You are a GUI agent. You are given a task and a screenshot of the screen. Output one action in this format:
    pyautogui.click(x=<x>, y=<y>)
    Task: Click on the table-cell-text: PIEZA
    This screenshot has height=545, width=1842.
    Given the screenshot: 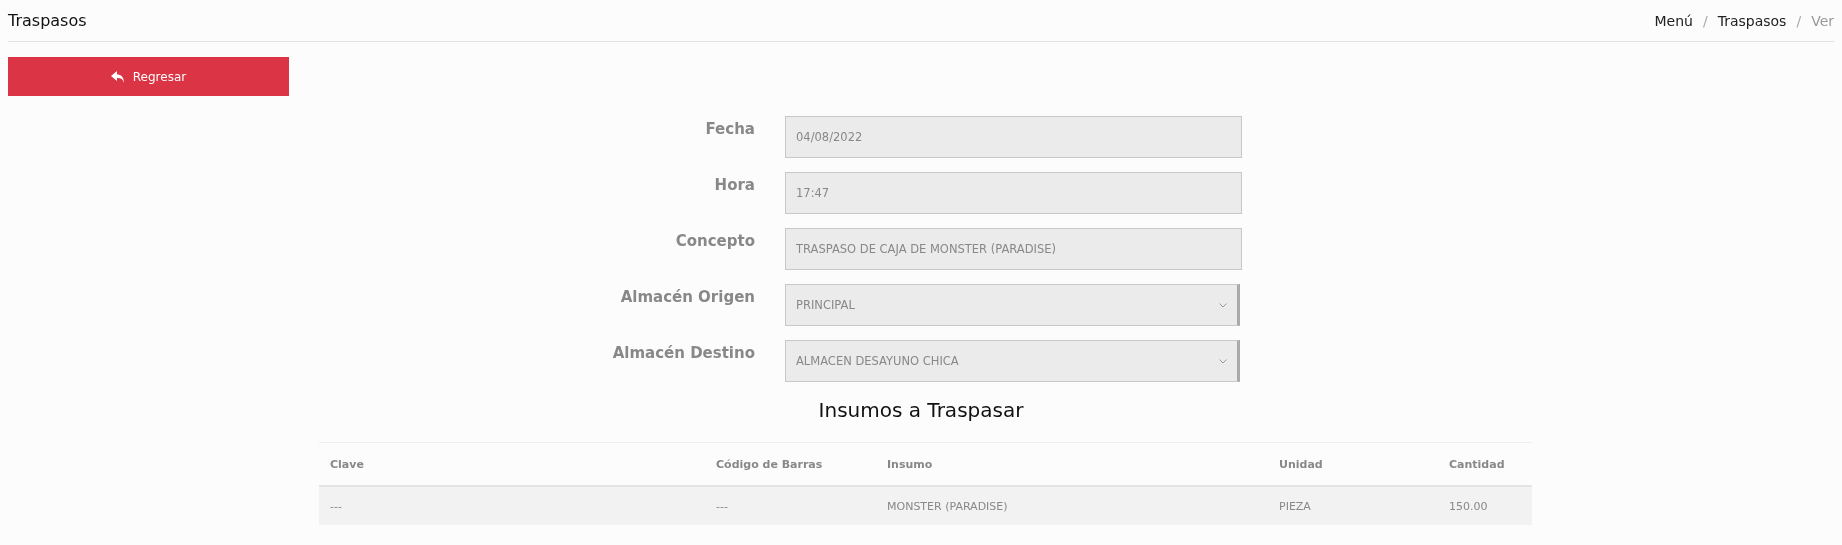 What is the action you would take?
    pyautogui.click(x=1295, y=506)
    